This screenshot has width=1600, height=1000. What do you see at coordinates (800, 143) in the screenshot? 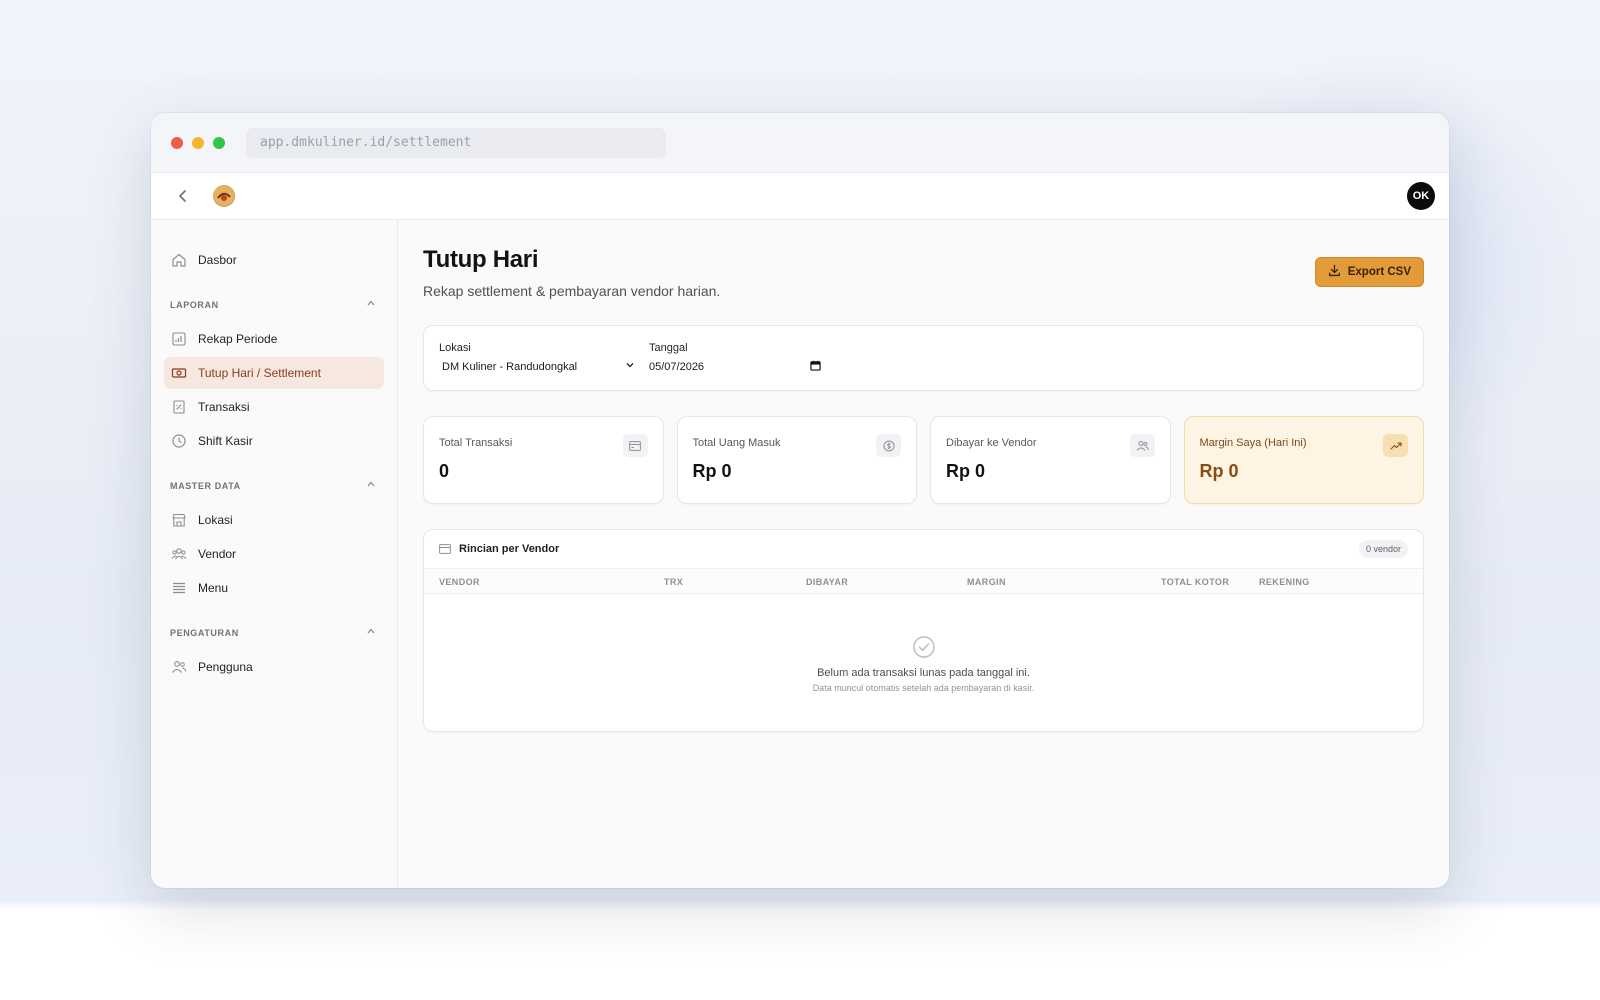
I see `browser-chrome: app.dmkuliner.id/settlement` at bounding box center [800, 143].